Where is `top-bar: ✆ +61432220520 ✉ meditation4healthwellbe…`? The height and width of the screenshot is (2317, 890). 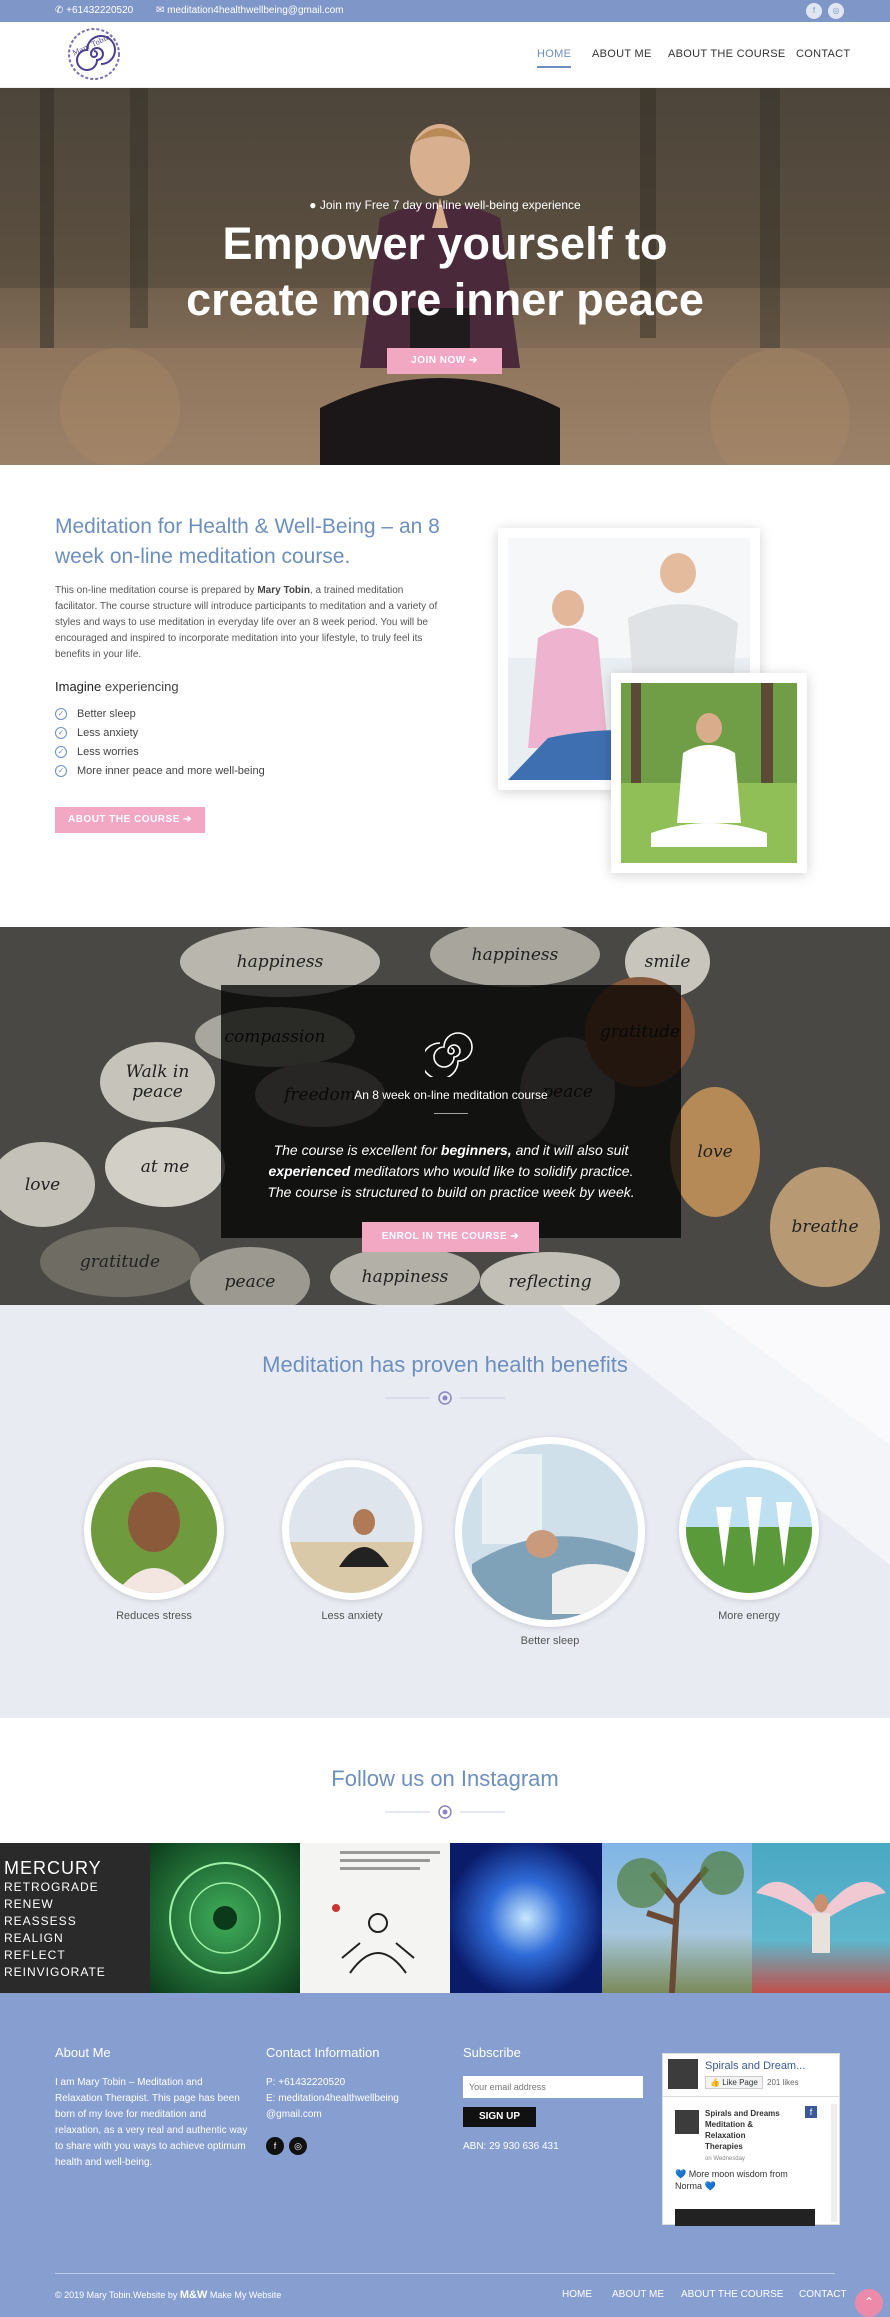
top-bar: ✆ +61432220520 ✉ meditation4healthwellbe… is located at coordinates (445, 11).